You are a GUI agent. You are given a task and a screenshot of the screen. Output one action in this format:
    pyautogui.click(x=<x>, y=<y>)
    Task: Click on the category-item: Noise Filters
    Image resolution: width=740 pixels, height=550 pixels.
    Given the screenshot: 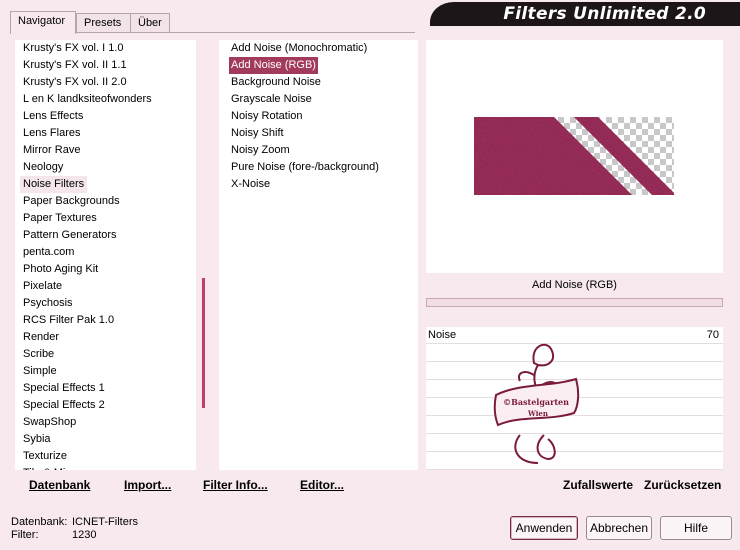 What is the action you would take?
    pyautogui.click(x=54, y=184)
    